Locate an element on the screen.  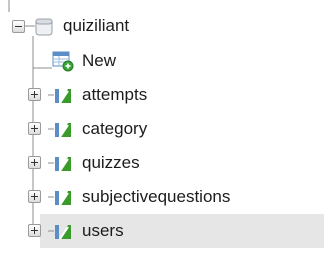
tree-item-label: quizzes is located at coordinates (111, 163).